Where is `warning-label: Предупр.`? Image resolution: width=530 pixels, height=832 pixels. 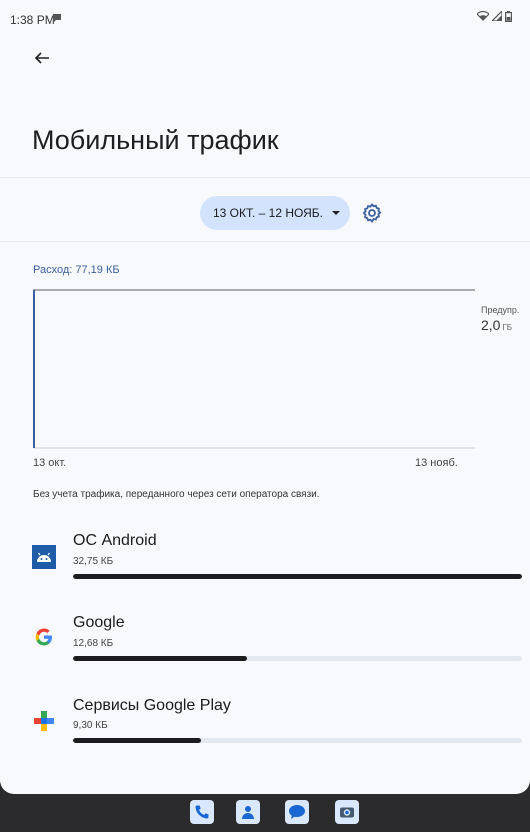
warning-label: Предупр. is located at coordinates (500, 310).